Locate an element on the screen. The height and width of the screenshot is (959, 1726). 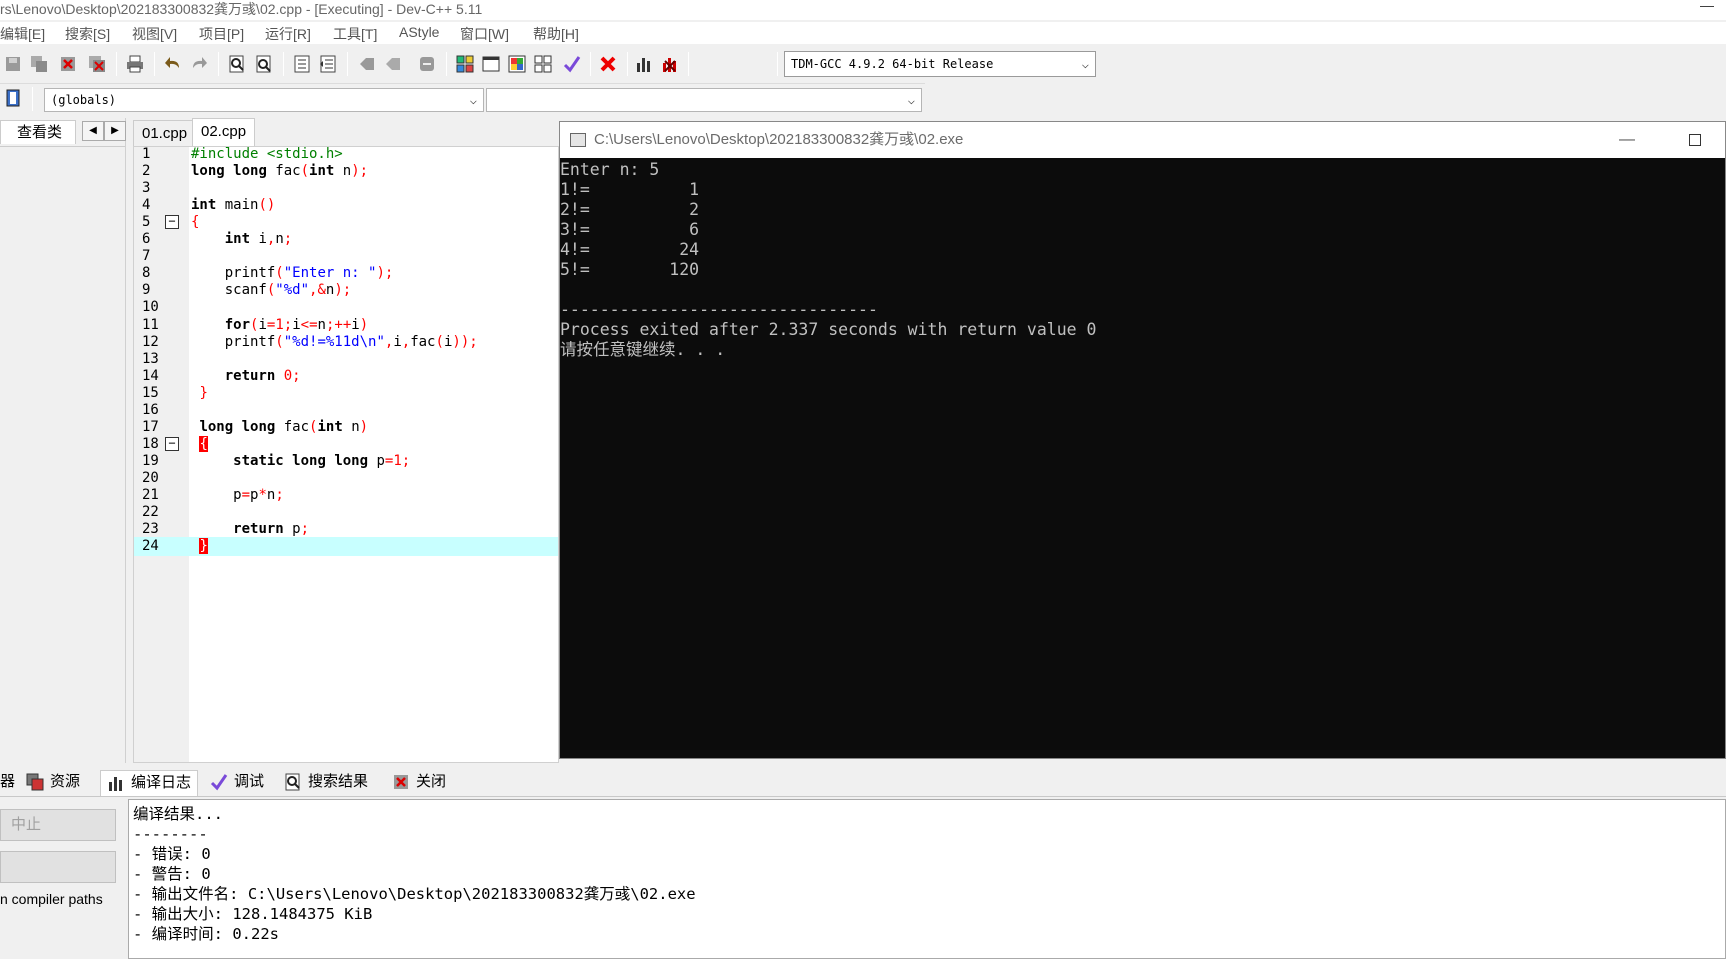
abort-button: 中止 is located at coordinates (58, 825).